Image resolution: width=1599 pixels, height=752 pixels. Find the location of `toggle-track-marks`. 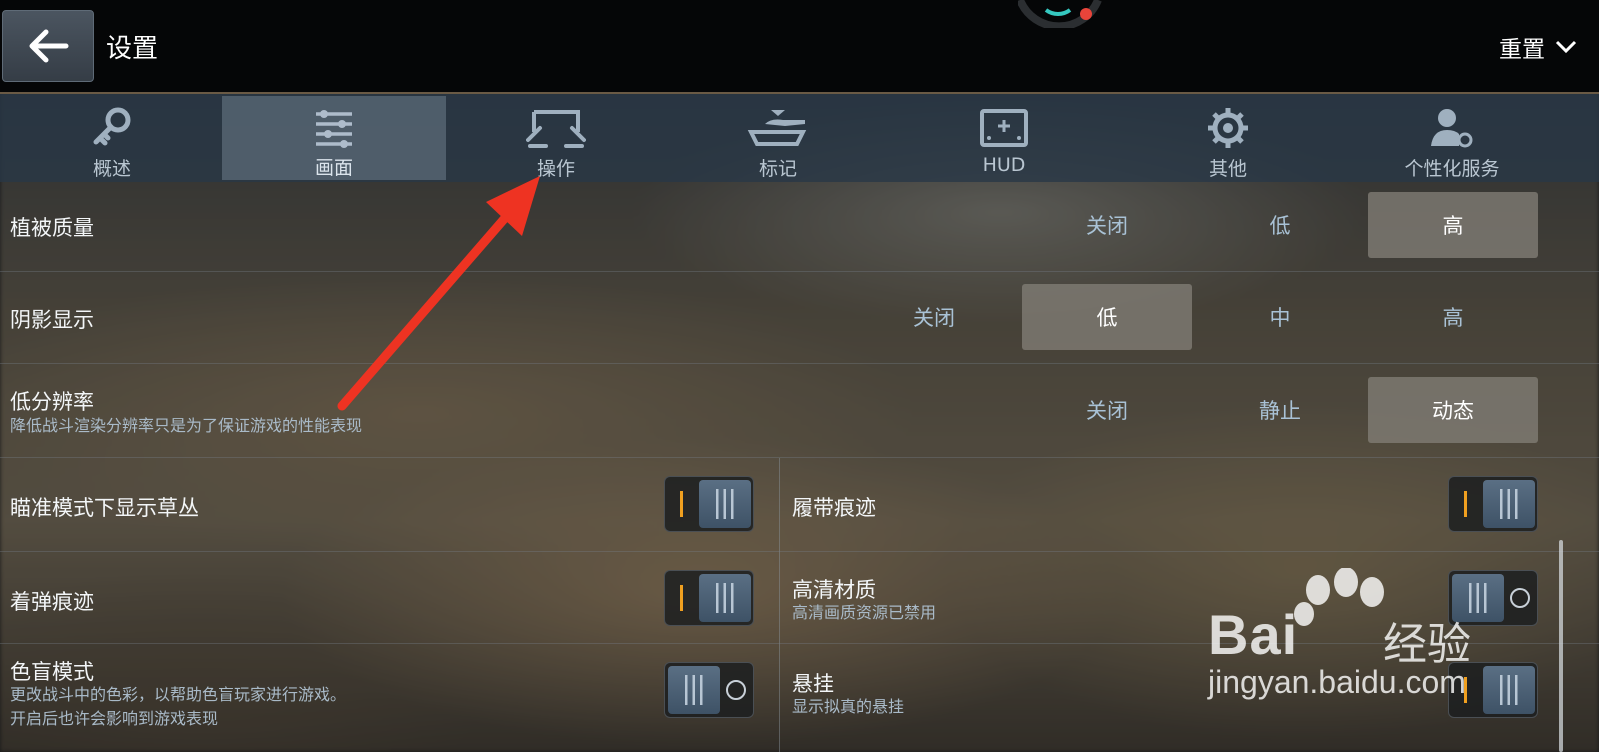

toggle-track-marks is located at coordinates (1493, 504).